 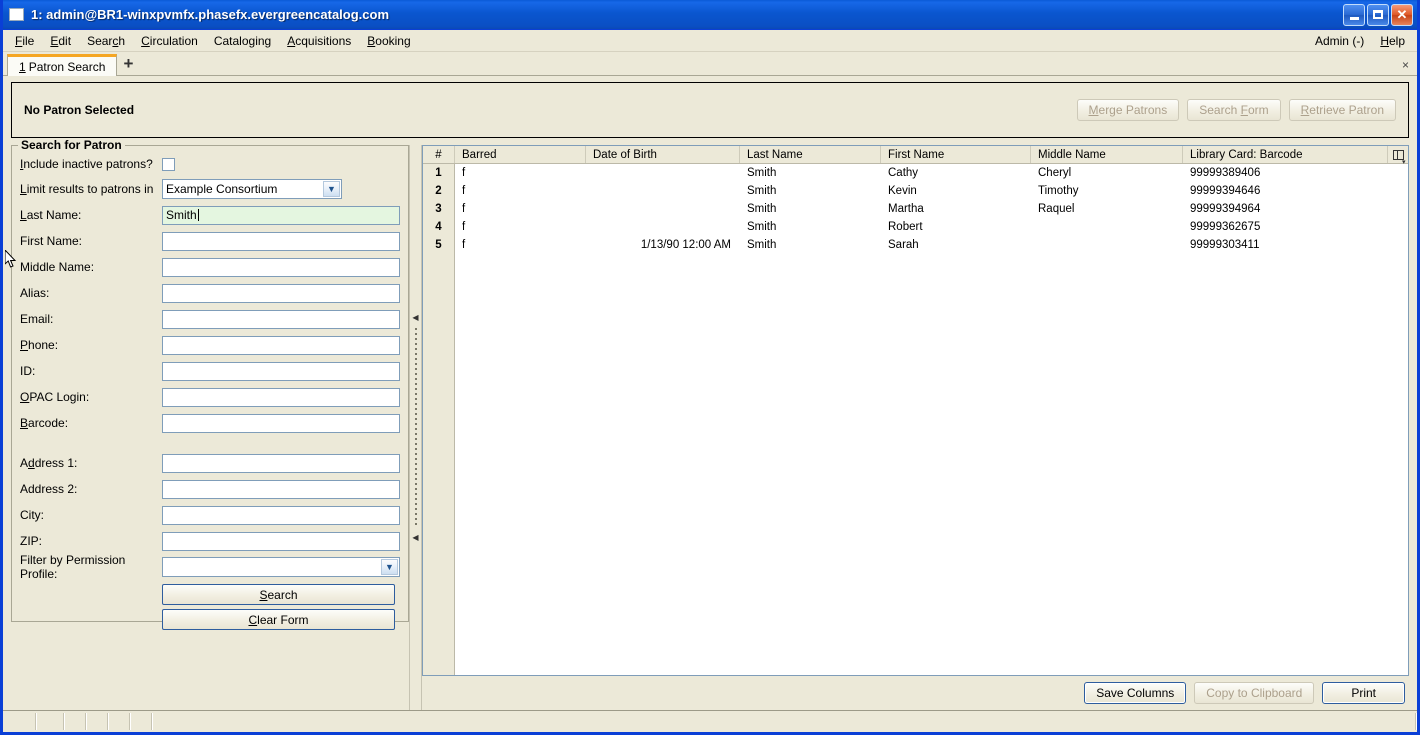 I want to click on id-input, so click(x=281, y=371).